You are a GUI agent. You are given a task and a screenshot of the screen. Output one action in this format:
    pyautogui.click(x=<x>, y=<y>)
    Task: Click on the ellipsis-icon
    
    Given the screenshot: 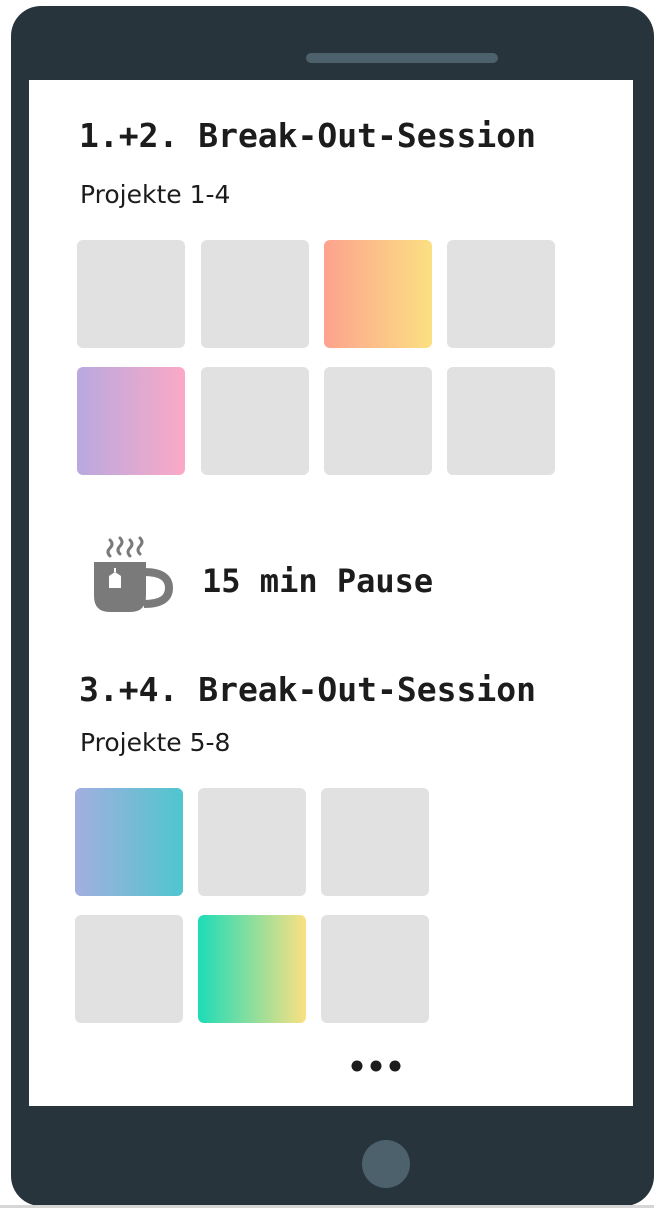 What is the action you would take?
    pyautogui.click(x=377, y=1066)
    